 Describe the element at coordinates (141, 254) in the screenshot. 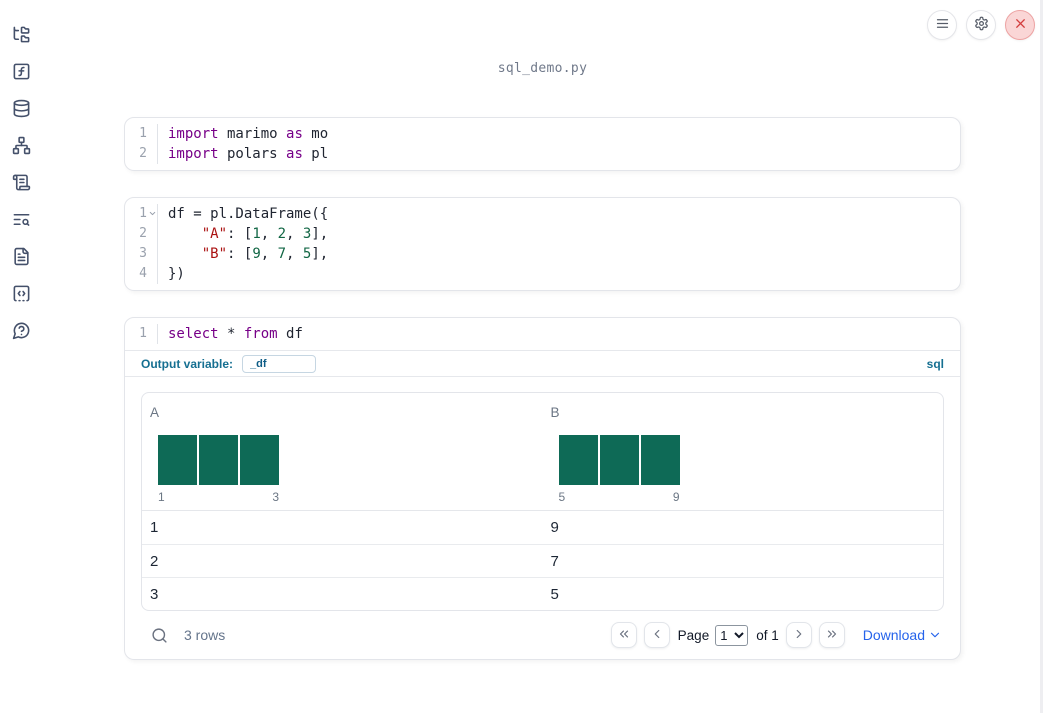

I see `line-gutter: 3` at that location.